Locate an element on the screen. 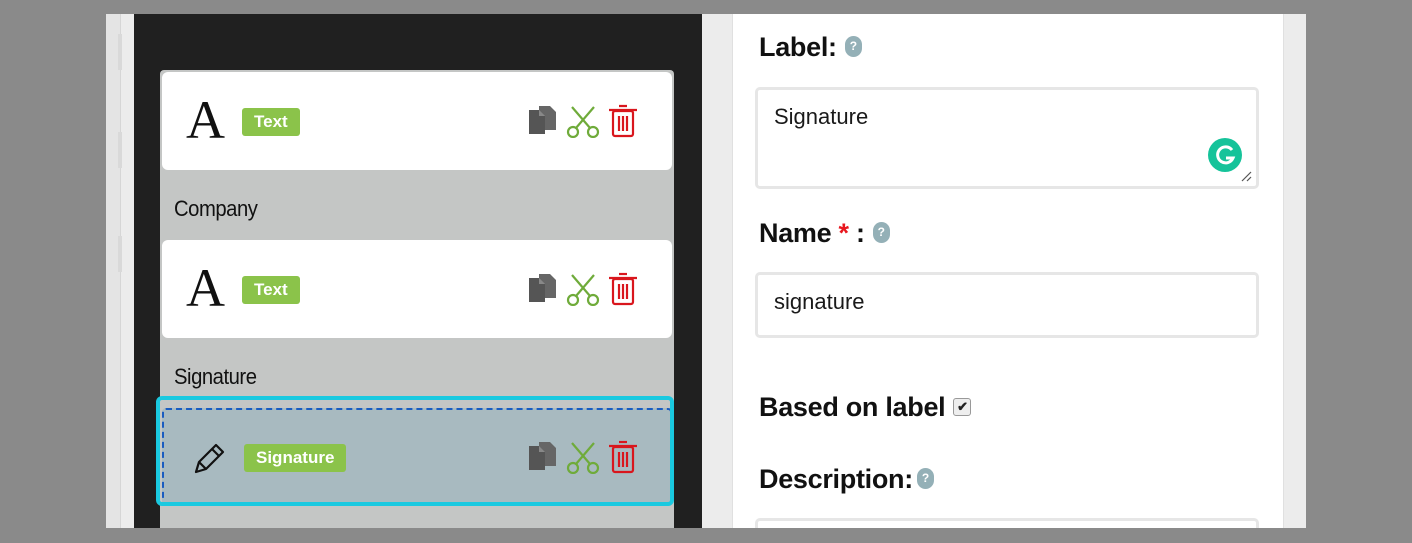 This screenshot has height=543, width=1412. name-value: signature is located at coordinates (819, 301).